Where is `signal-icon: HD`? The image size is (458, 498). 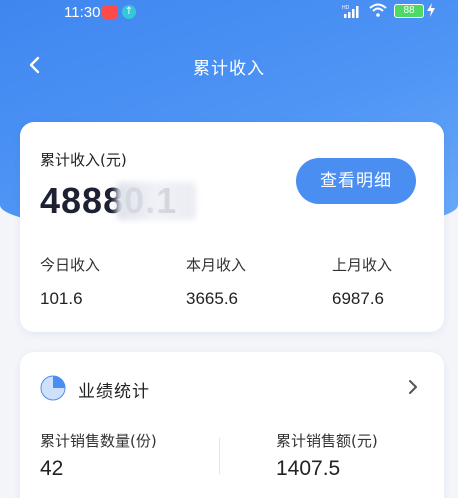 signal-icon: HD is located at coordinates (350, 11).